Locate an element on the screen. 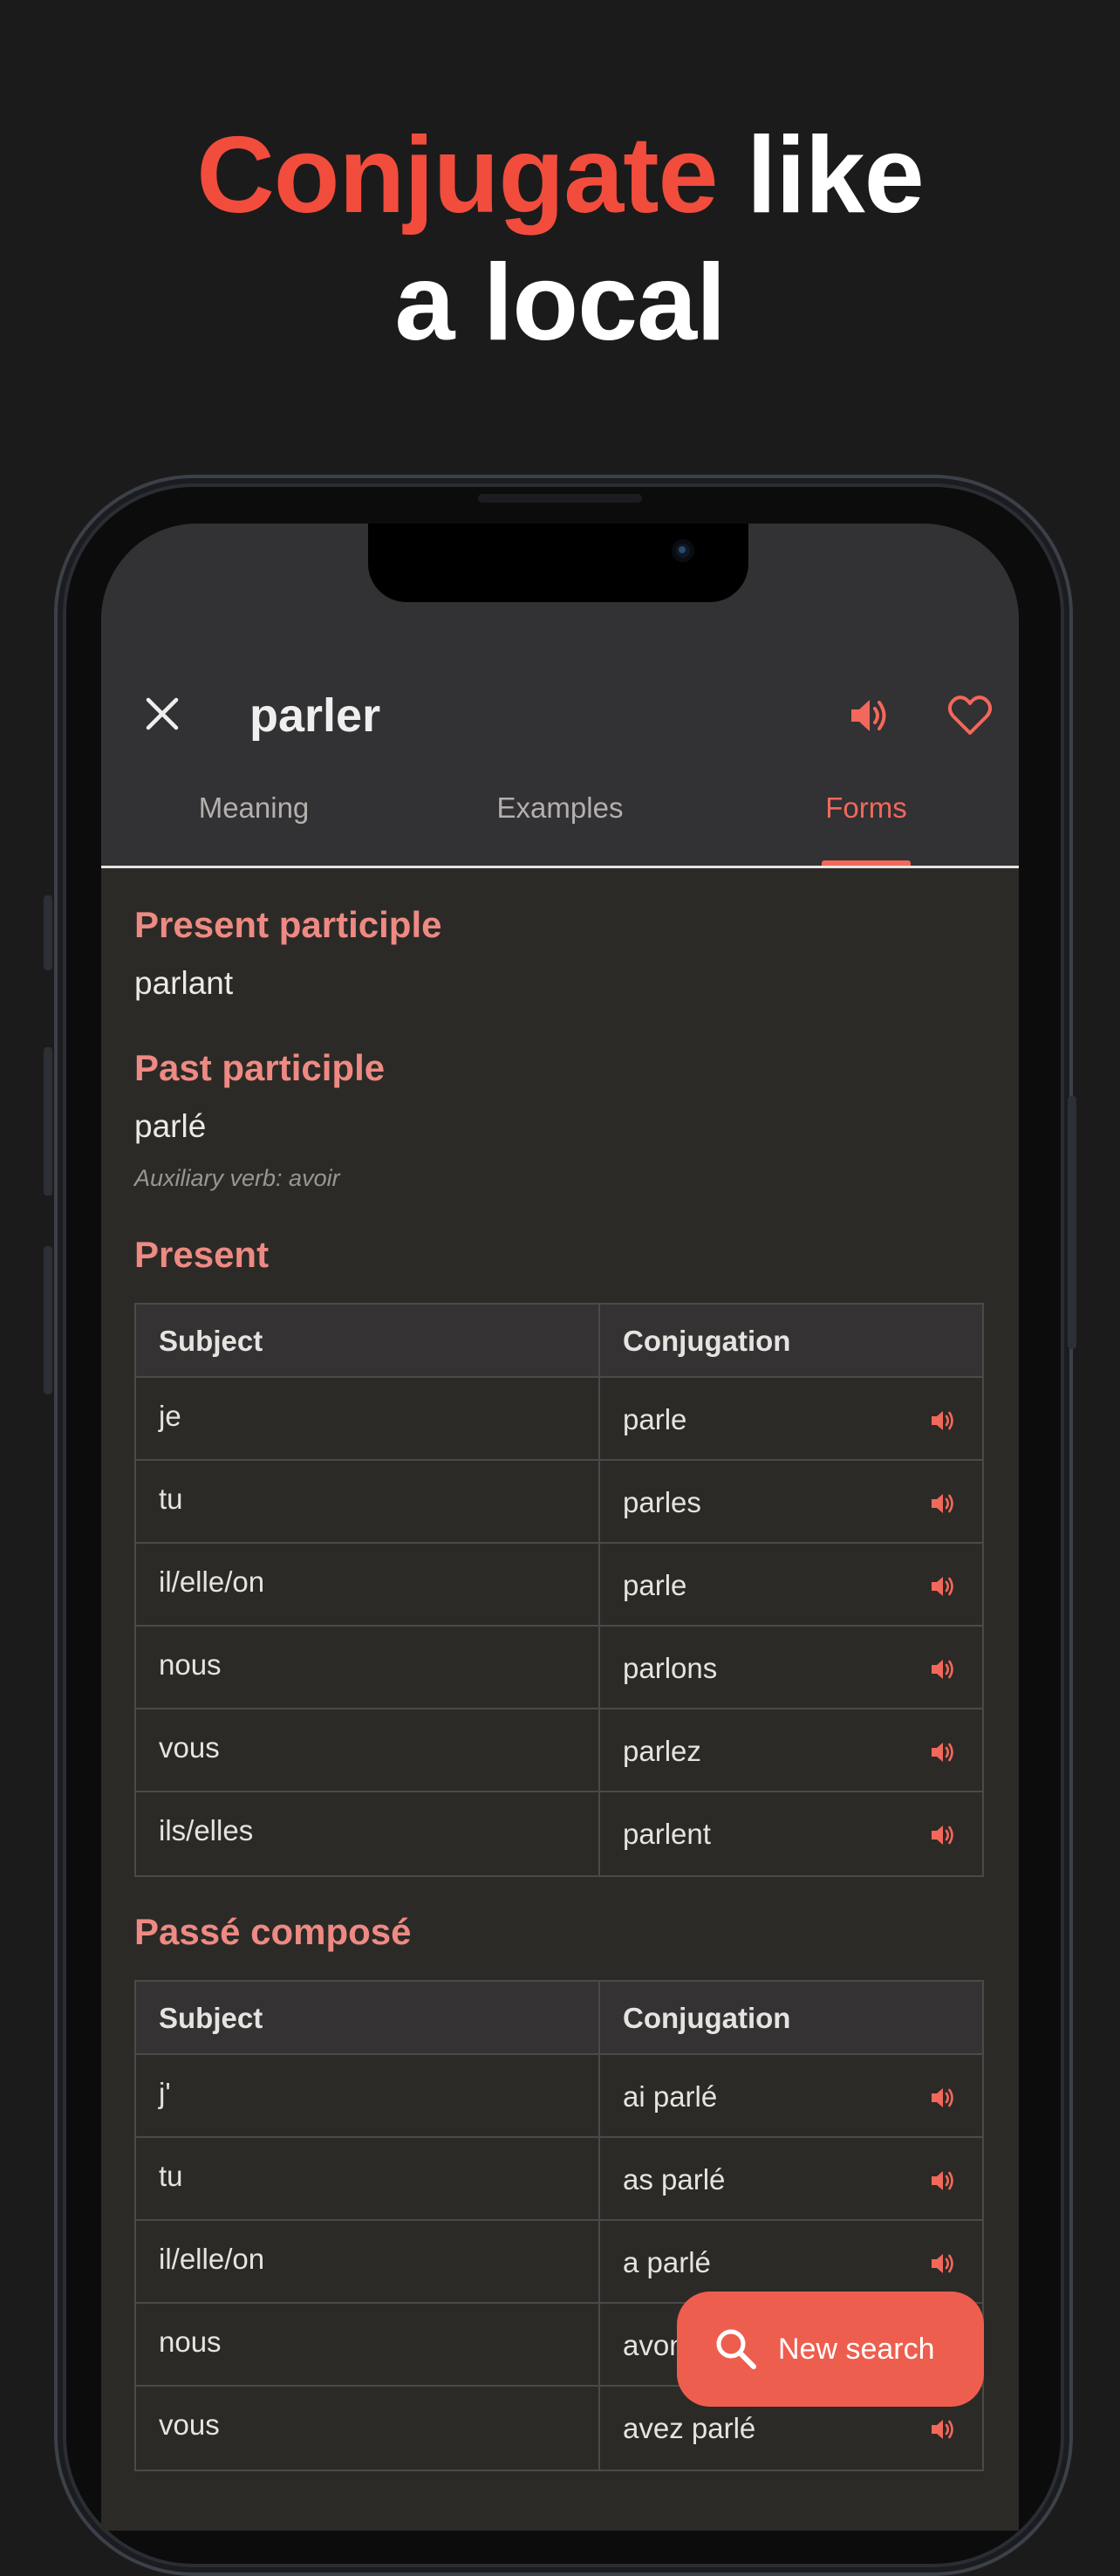 This screenshot has height=2576, width=1120. subject-cell: j' is located at coordinates (165, 2093).